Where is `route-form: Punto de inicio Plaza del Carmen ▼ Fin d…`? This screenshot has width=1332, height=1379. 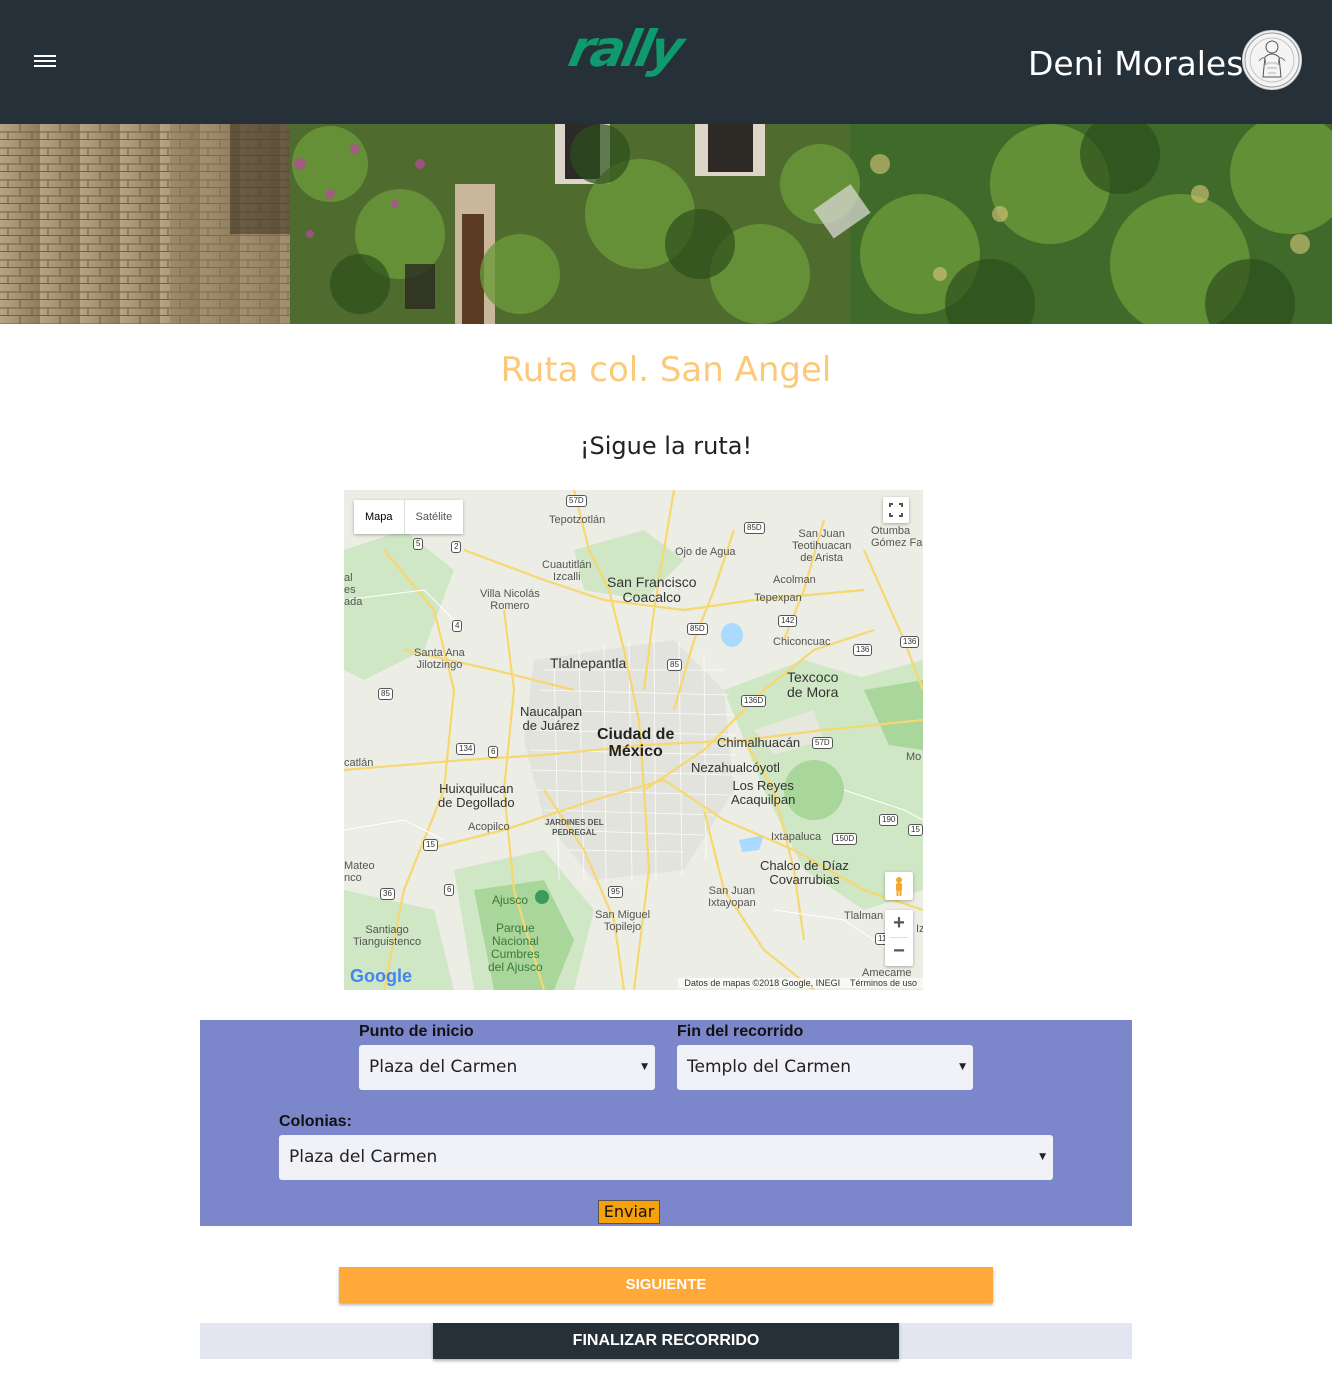 route-form: Punto de inicio Plaza del Carmen ▼ Fin d… is located at coordinates (666, 1123).